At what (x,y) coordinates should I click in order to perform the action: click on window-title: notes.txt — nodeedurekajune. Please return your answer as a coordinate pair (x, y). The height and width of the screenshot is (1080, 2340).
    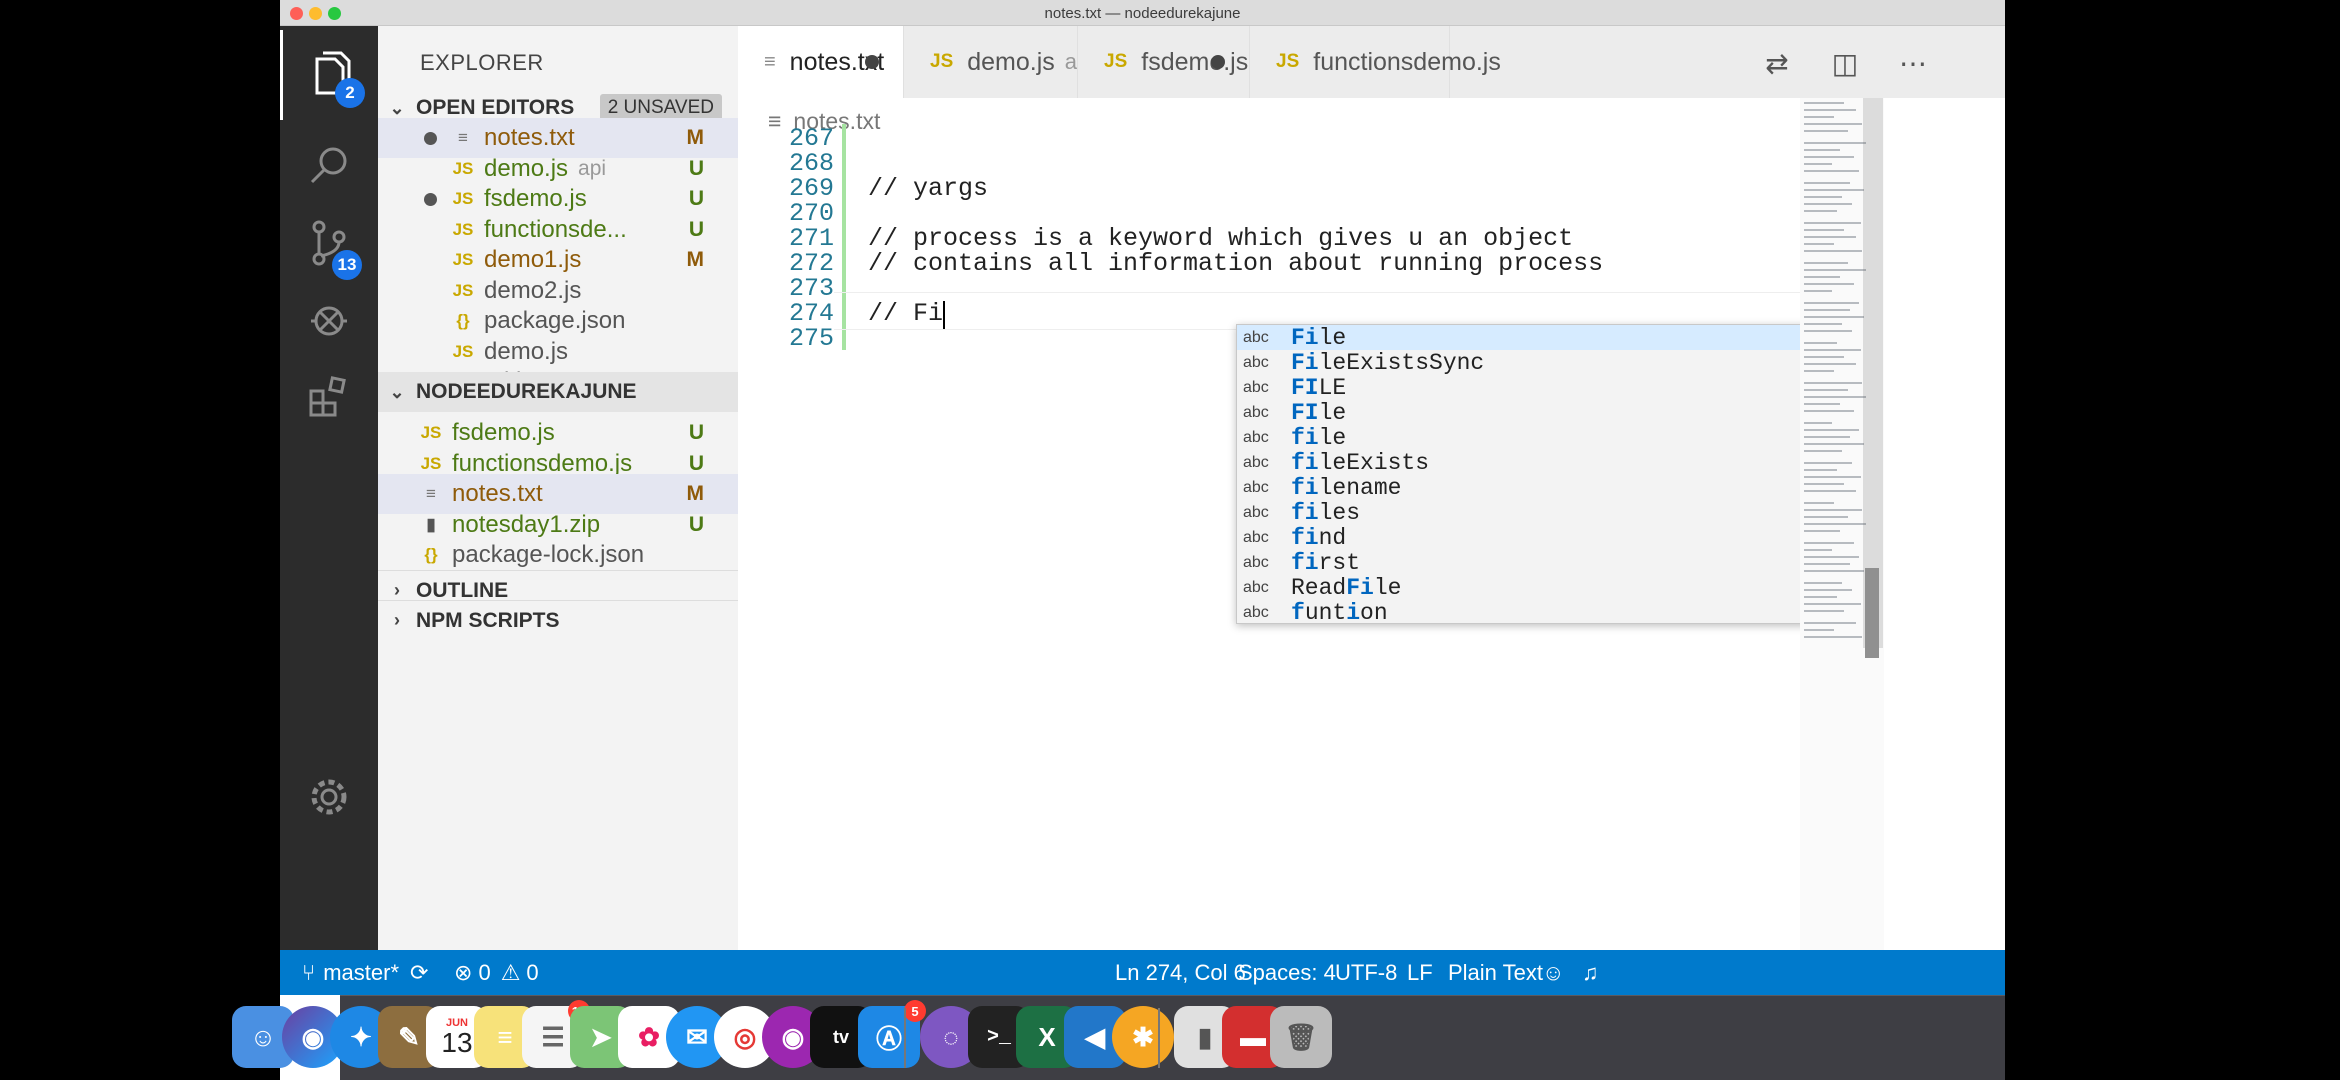
    Looking at the image, I should click on (1142, 13).